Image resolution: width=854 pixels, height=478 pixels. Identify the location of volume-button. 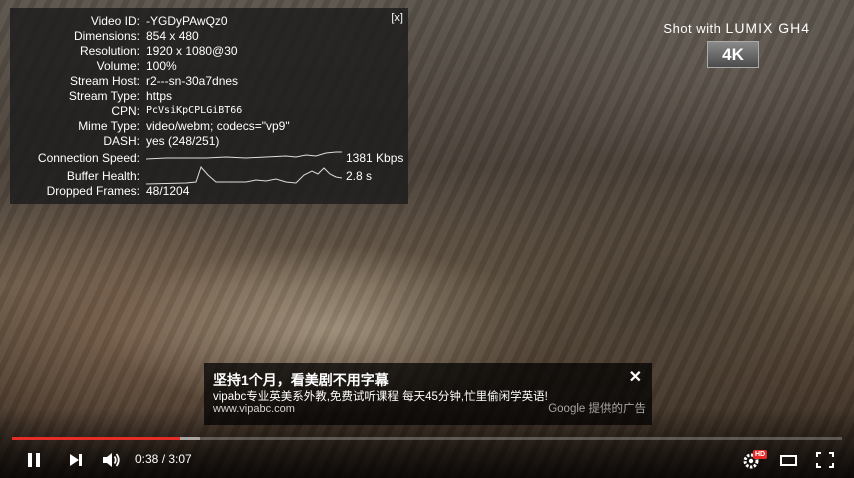
(112, 460).